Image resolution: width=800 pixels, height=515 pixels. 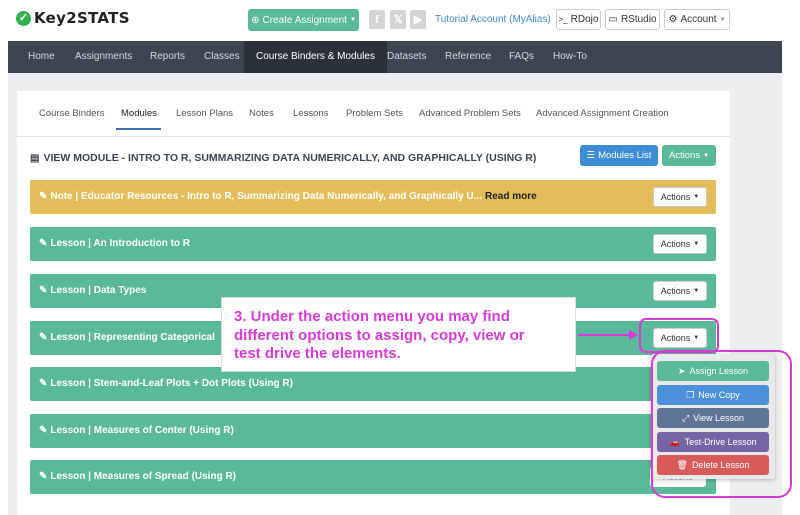 What do you see at coordinates (23, 18) in the screenshot?
I see `check-circle-icon: ✓` at bounding box center [23, 18].